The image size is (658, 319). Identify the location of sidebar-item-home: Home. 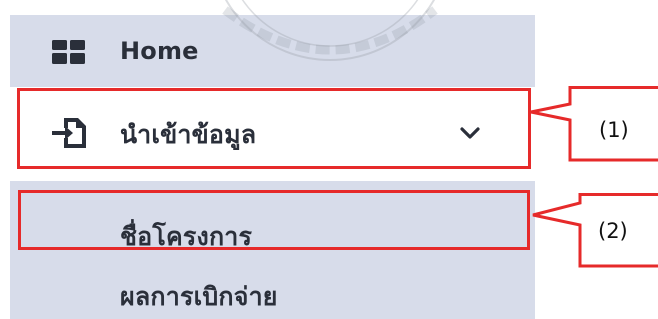
(272, 51).